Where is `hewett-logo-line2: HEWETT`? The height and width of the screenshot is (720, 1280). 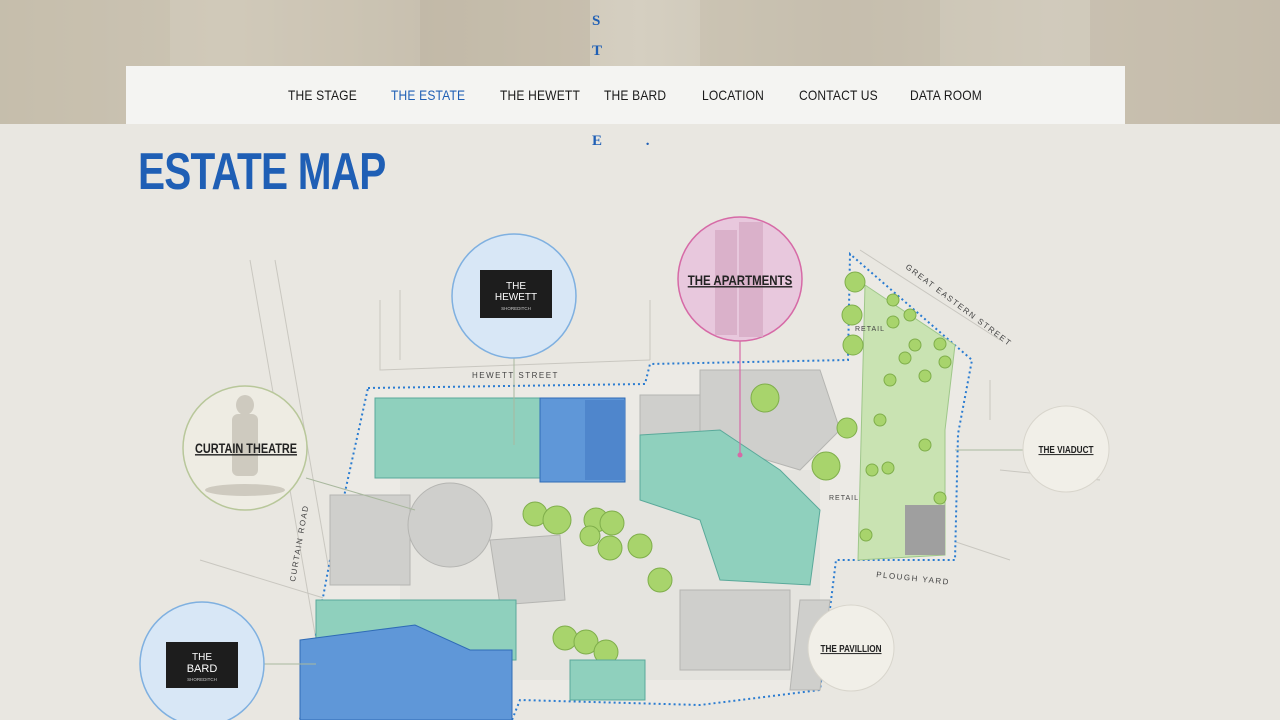
hewett-logo-line2: HEWETT is located at coordinates (516, 297).